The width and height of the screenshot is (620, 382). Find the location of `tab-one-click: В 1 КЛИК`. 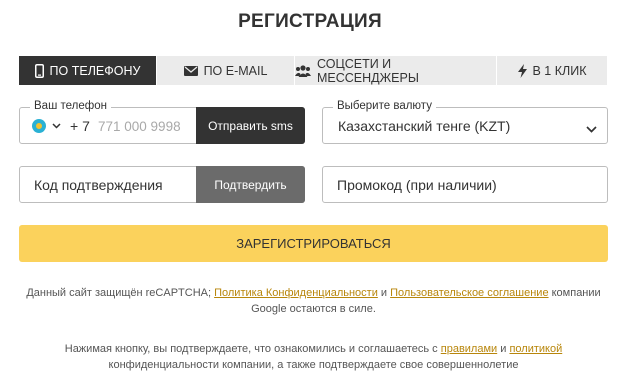

tab-one-click: В 1 КЛИК is located at coordinates (552, 70).